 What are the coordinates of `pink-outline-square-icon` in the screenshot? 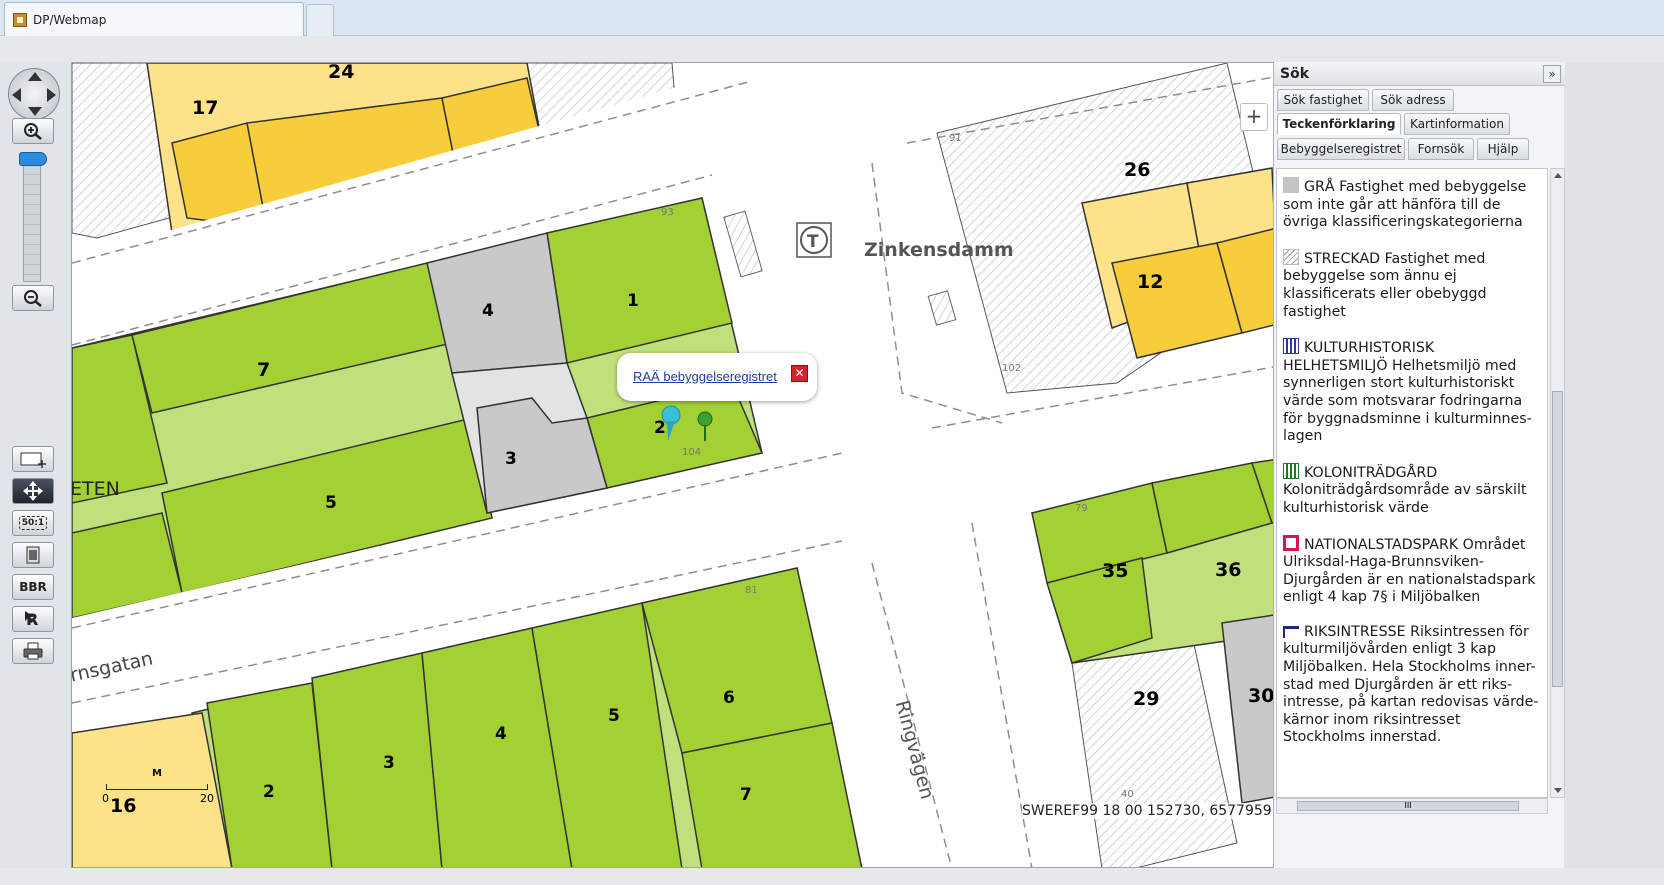 It's located at (1291, 542).